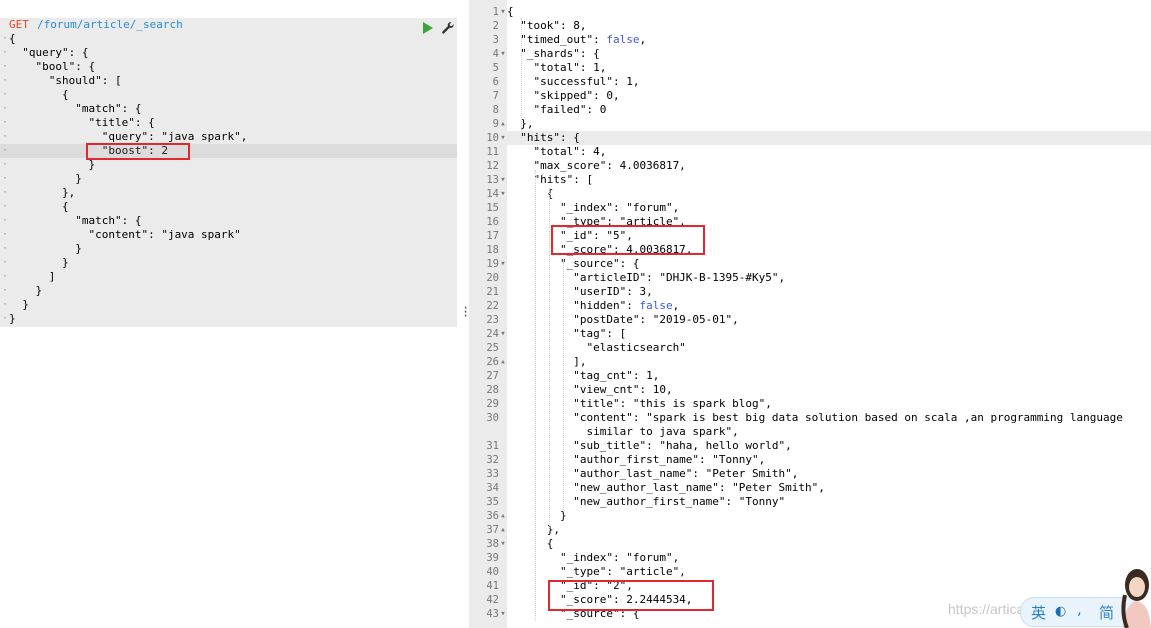  Describe the element at coordinates (42, 192) in the screenshot. I see `code-text: },` at that location.